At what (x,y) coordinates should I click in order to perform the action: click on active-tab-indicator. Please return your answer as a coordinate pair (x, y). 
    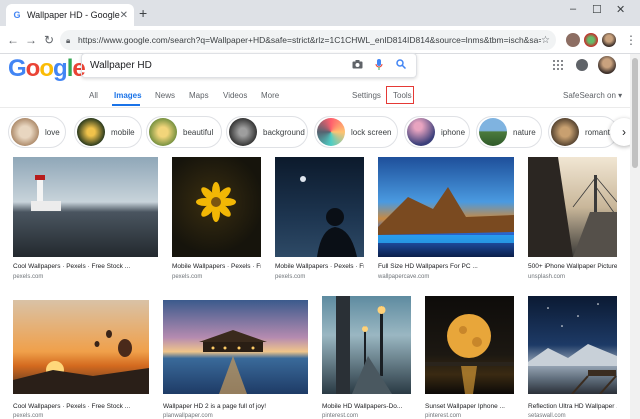
    Looking at the image, I should click on (126, 105).